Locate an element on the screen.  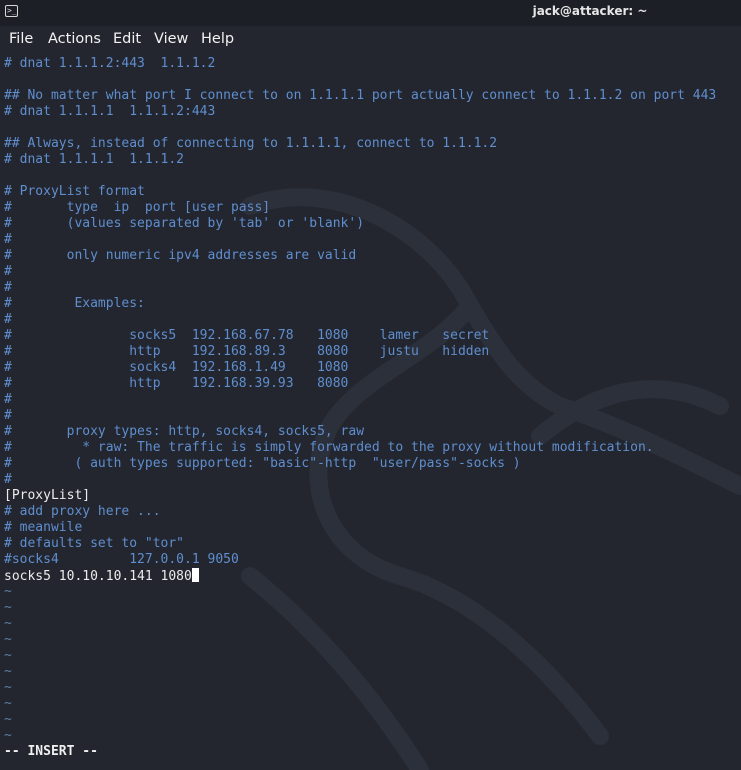
editor-line-text: # type ip port [user pass] is located at coordinates (137, 207).